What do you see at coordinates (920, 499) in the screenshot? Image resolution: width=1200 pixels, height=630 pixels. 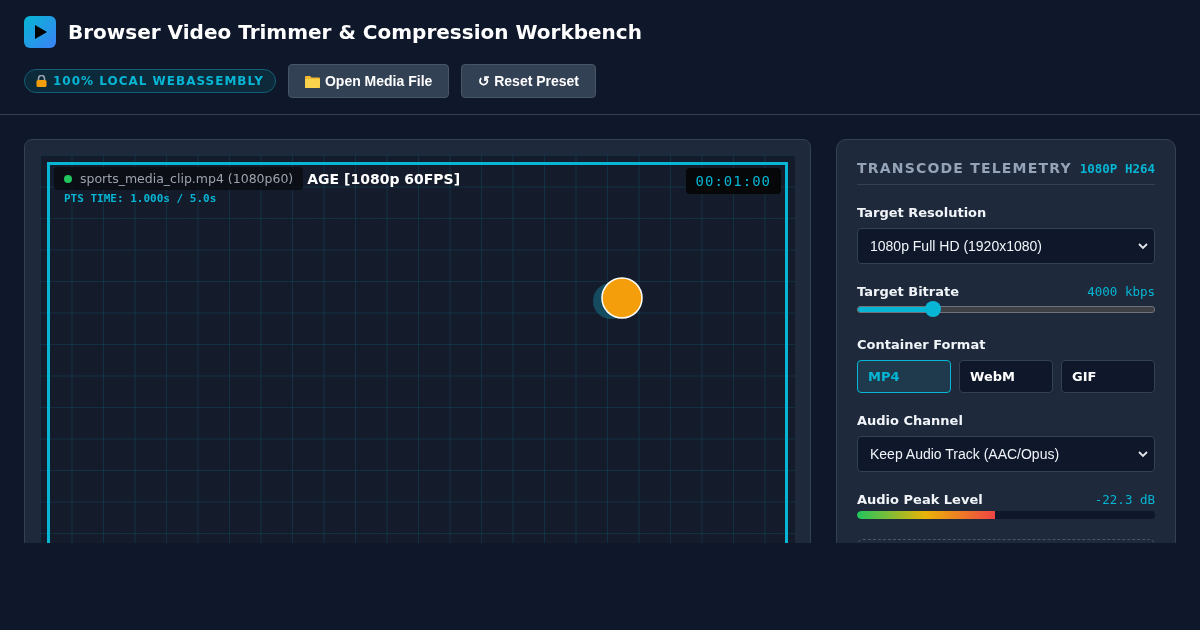 I see `field-label: Audio Peak Level` at bounding box center [920, 499].